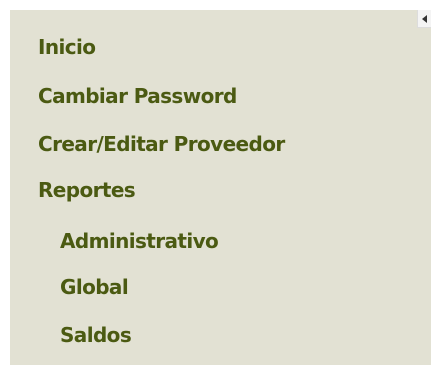 This screenshot has height=375, width=431. What do you see at coordinates (96, 335) in the screenshot?
I see `submenu-item-saldos: Saldos` at bounding box center [96, 335].